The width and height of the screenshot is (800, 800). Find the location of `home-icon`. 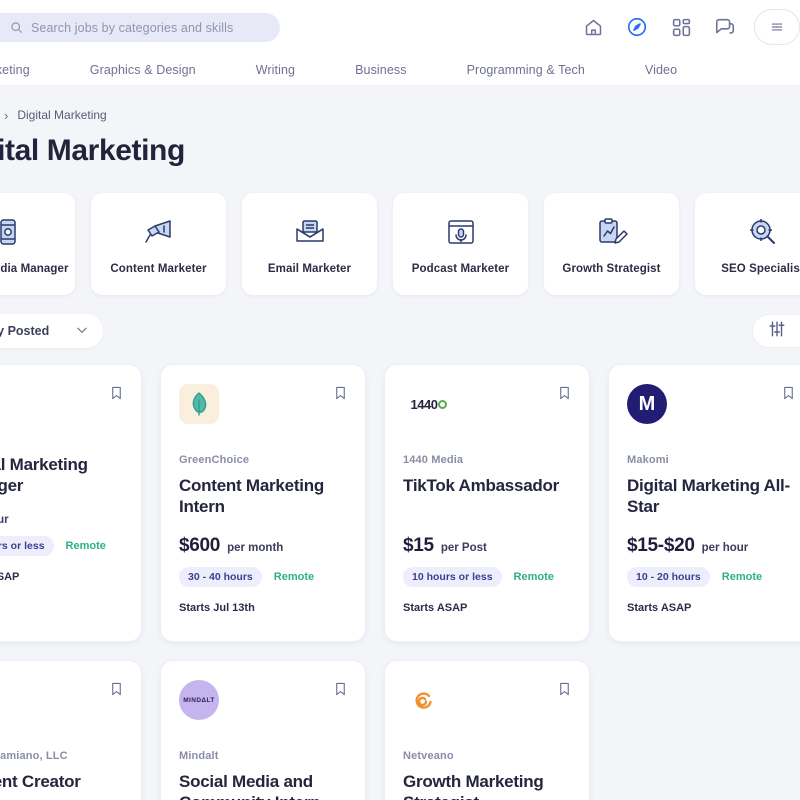

home-icon is located at coordinates (593, 27).